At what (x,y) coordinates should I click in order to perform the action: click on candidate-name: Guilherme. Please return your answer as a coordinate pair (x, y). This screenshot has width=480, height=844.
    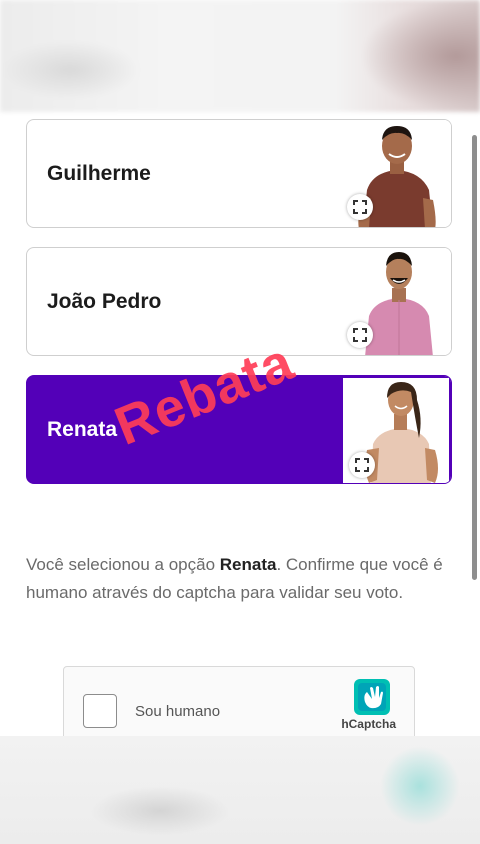
    Looking at the image, I should click on (99, 173).